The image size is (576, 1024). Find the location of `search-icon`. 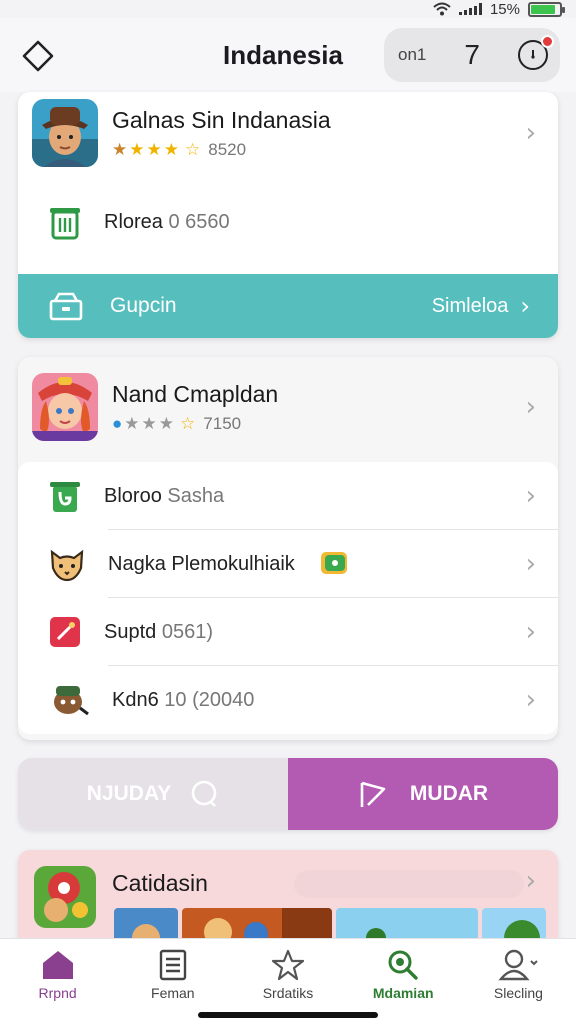

search-icon is located at coordinates (403, 965).